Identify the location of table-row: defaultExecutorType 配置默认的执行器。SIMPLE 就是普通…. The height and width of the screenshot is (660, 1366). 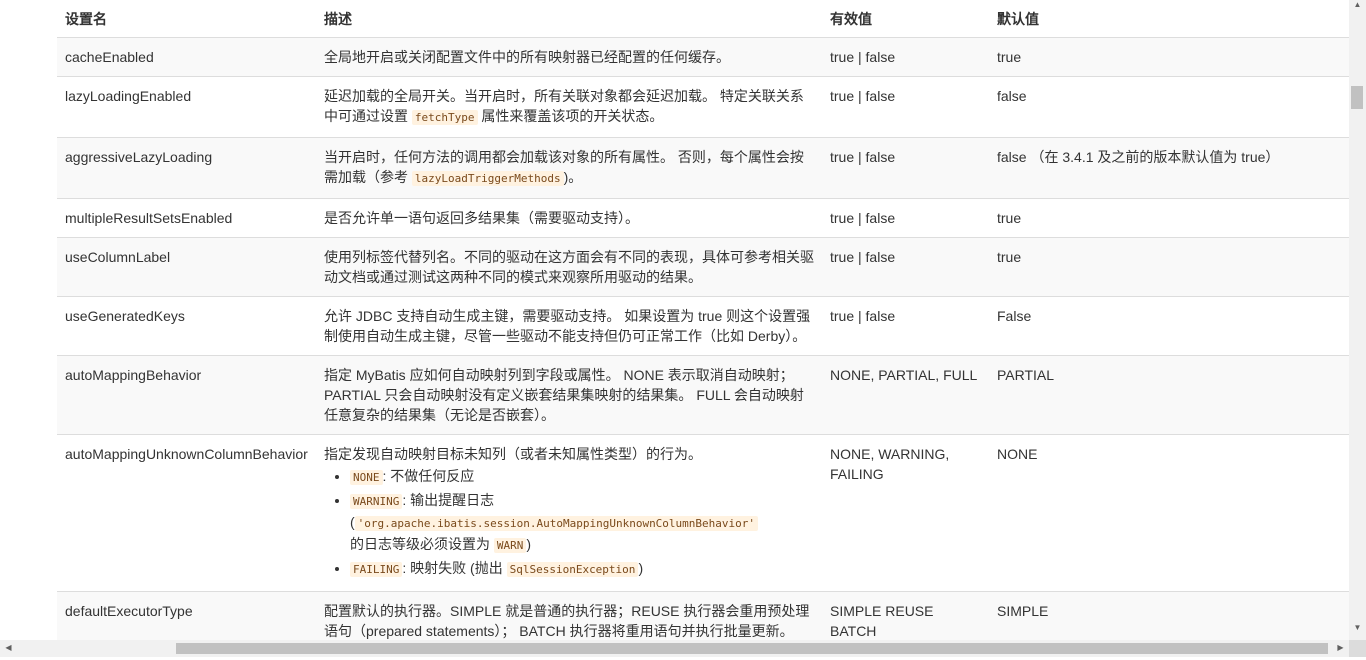
(703, 615).